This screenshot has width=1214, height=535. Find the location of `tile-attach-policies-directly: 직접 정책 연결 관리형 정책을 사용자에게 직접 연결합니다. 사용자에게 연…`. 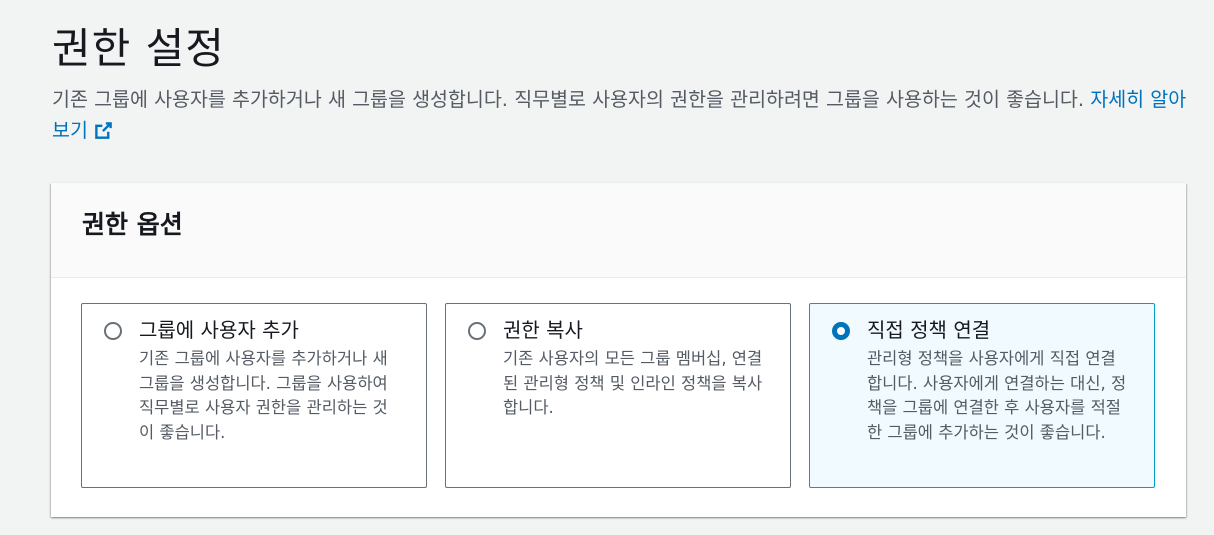

tile-attach-policies-directly: 직접 정책 연결 관리형 정책을 사용자에게 직접 연결합니다. 사용자에게 연… is located at coordinates (982, 395).